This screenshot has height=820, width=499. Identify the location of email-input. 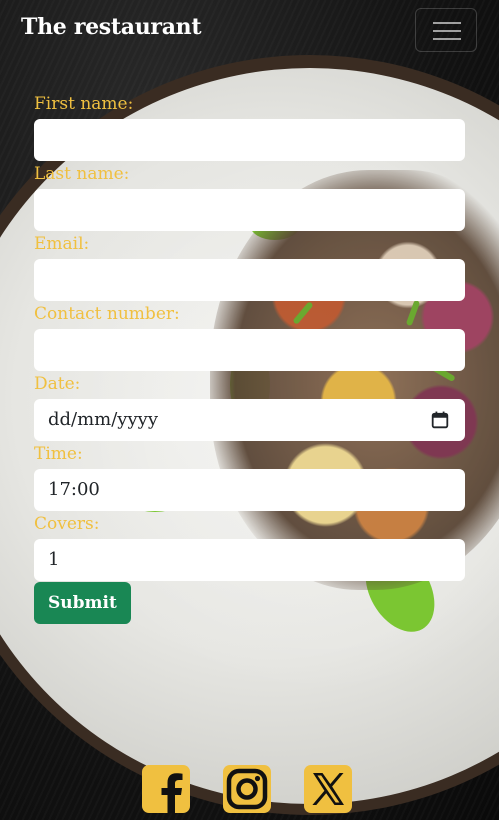
(249, 280).